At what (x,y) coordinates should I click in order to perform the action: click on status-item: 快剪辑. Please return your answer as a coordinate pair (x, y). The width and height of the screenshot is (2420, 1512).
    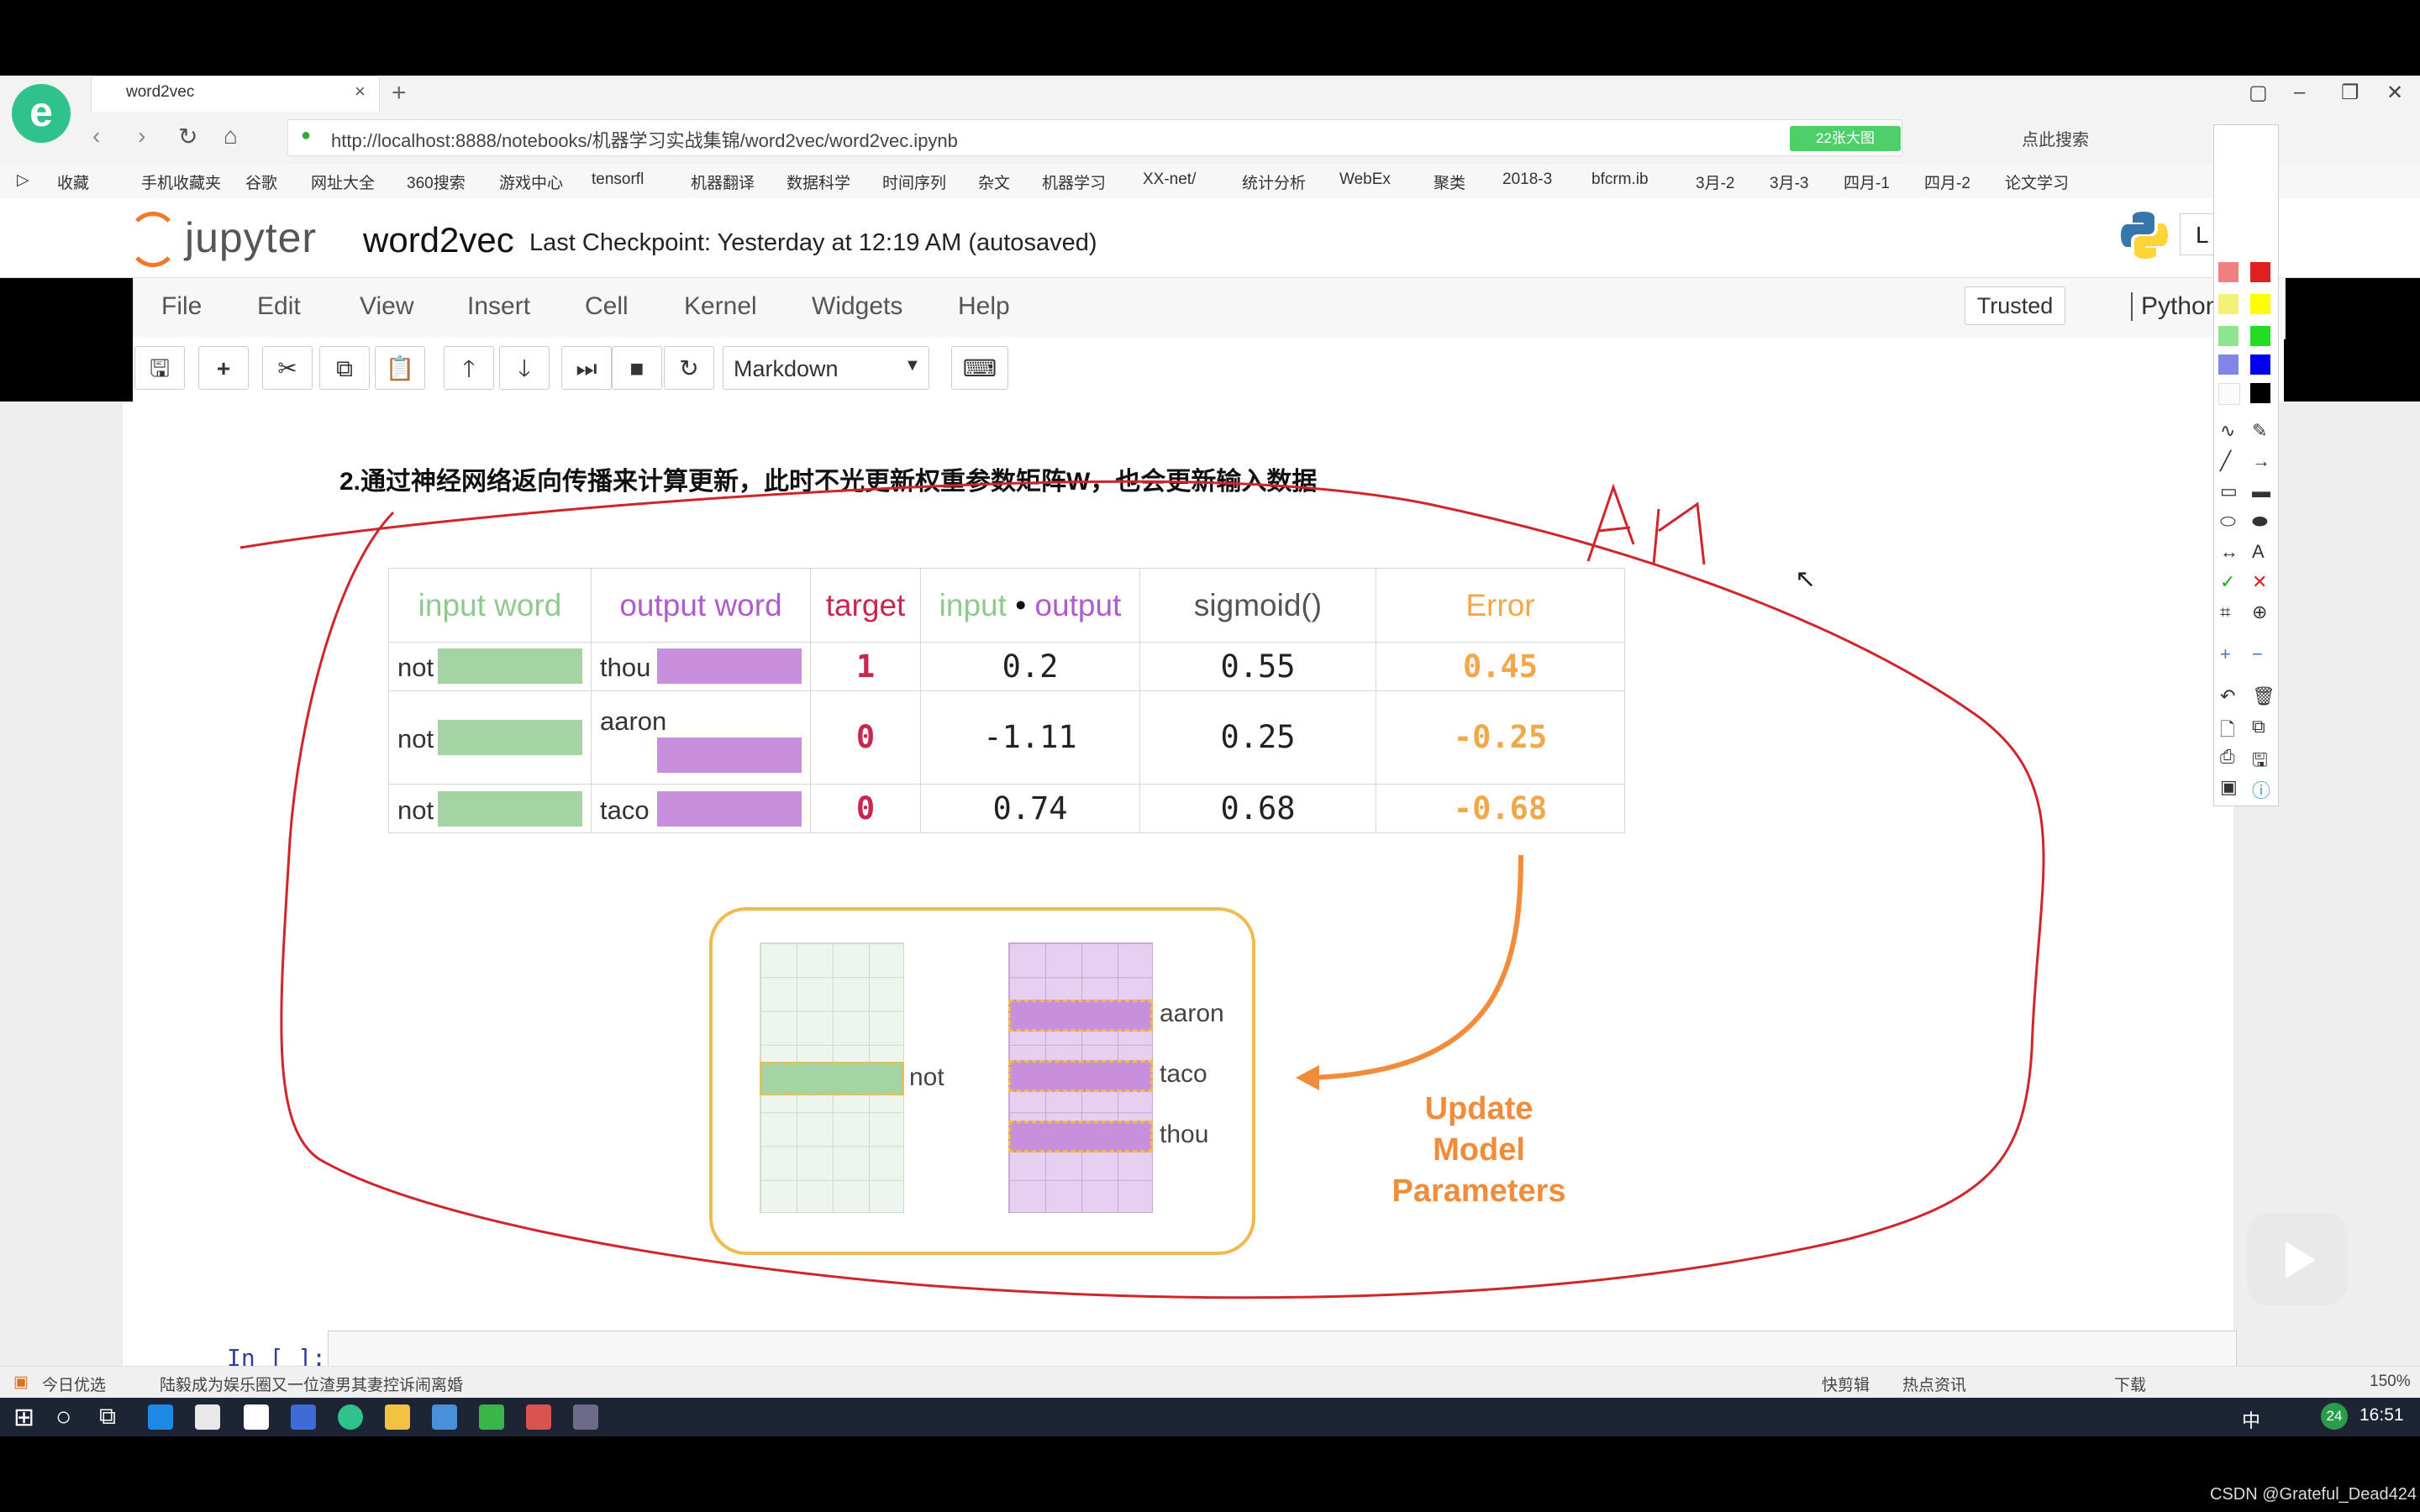
    Looking at the image, I should click on (1846, 1384).